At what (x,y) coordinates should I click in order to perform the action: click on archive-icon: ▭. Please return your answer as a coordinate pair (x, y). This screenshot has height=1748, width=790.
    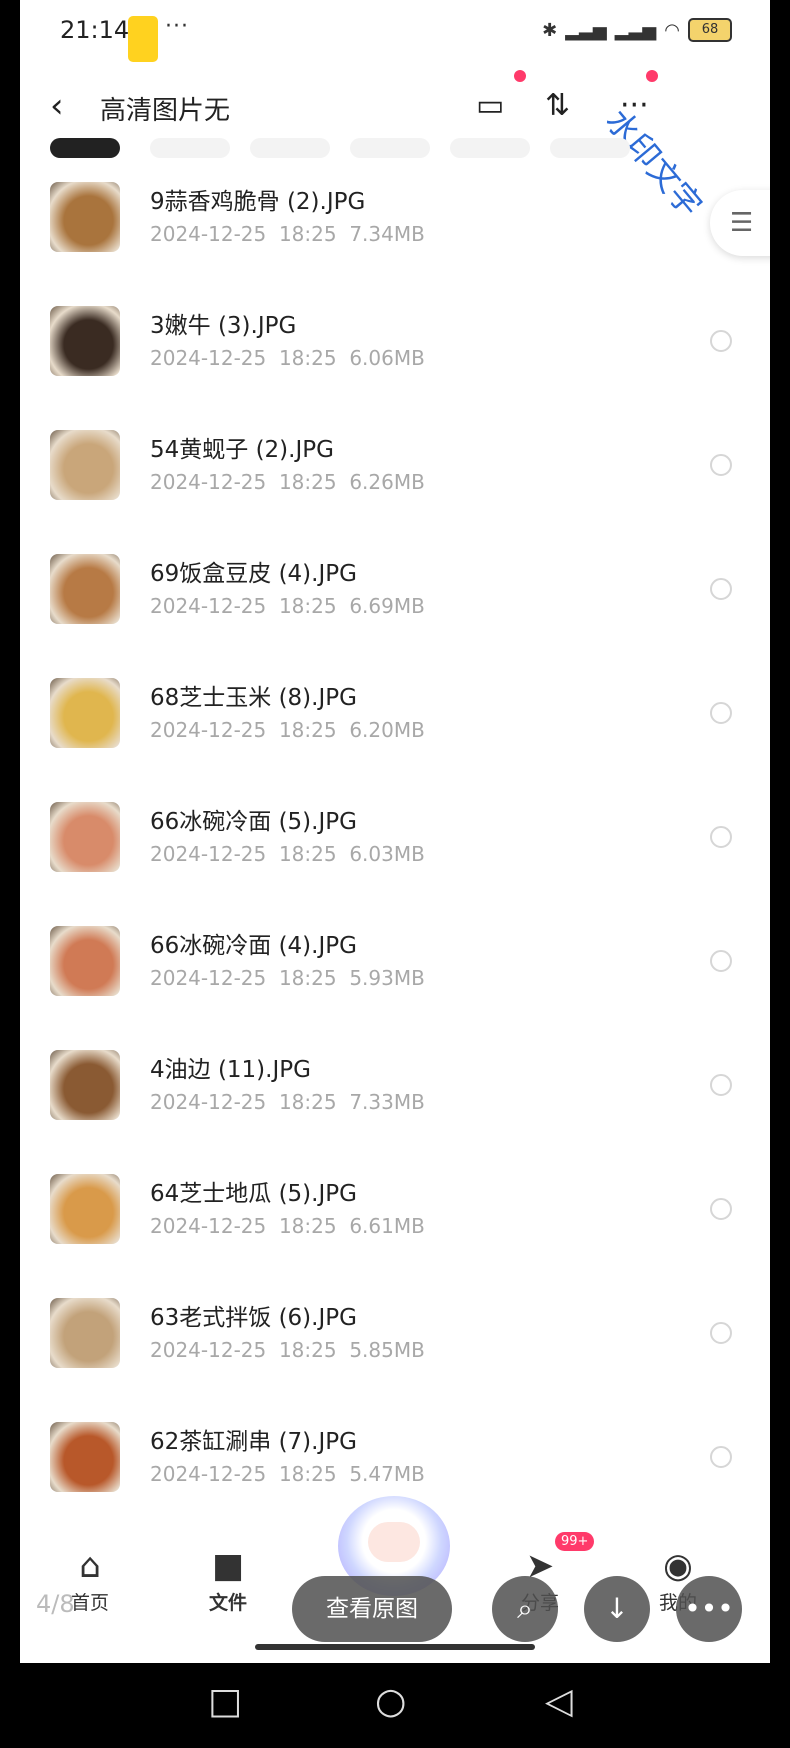
    Looking at the image, I should click on (490, 105).